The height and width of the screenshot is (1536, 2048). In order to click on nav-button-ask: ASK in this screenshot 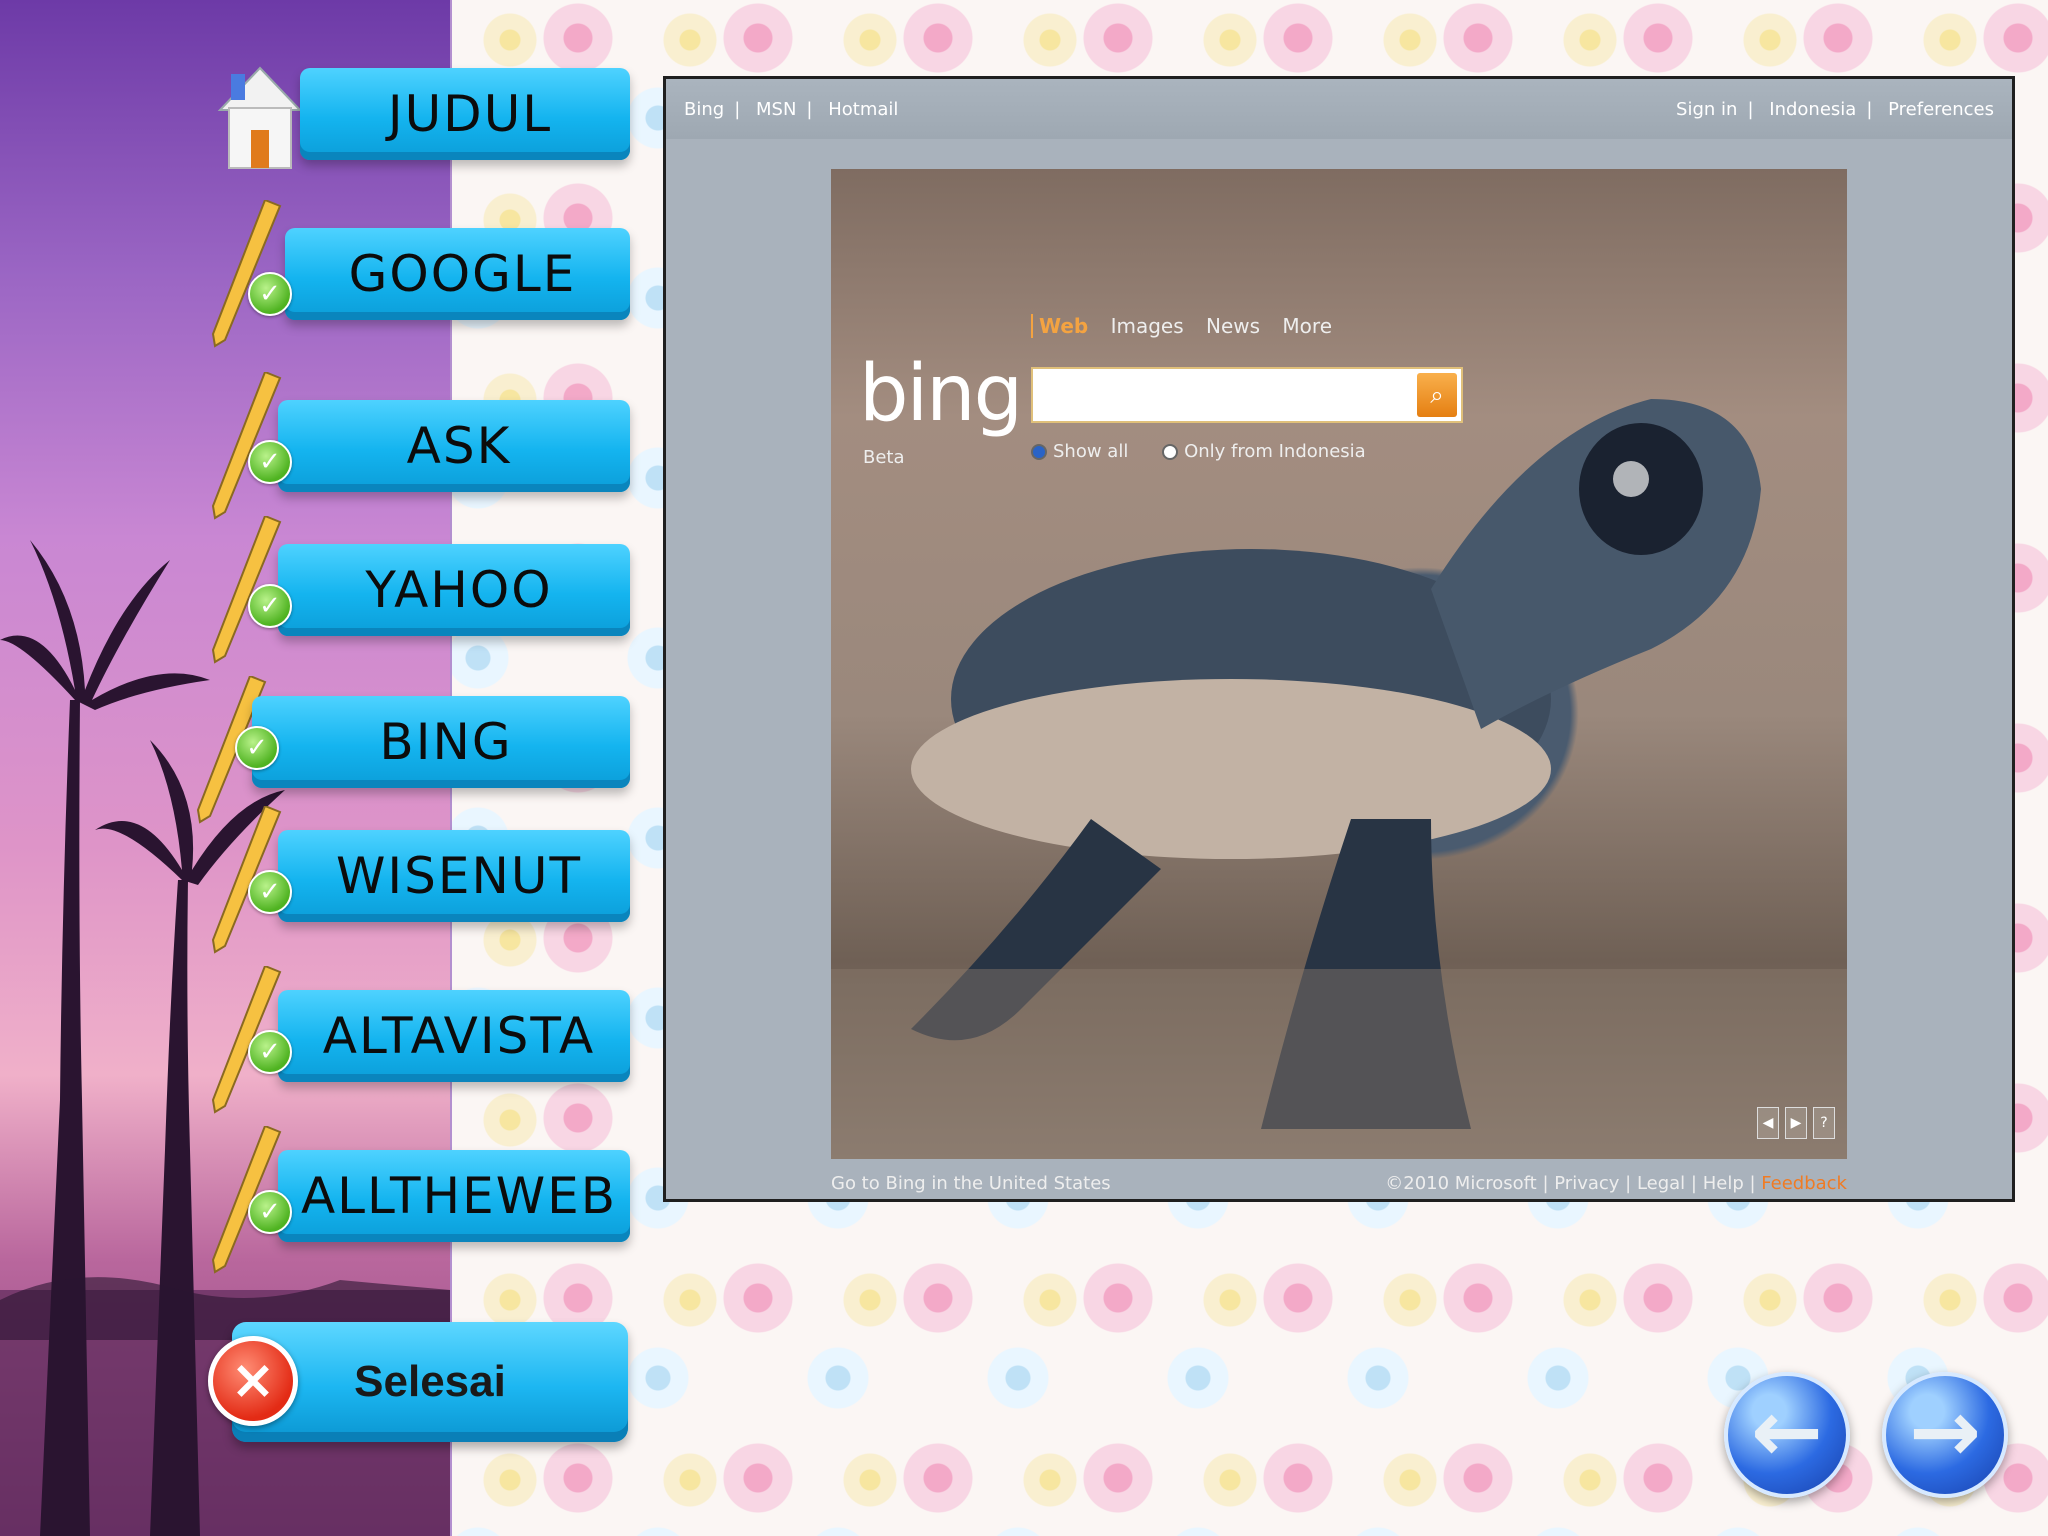, I will do `click(454, 446)`.